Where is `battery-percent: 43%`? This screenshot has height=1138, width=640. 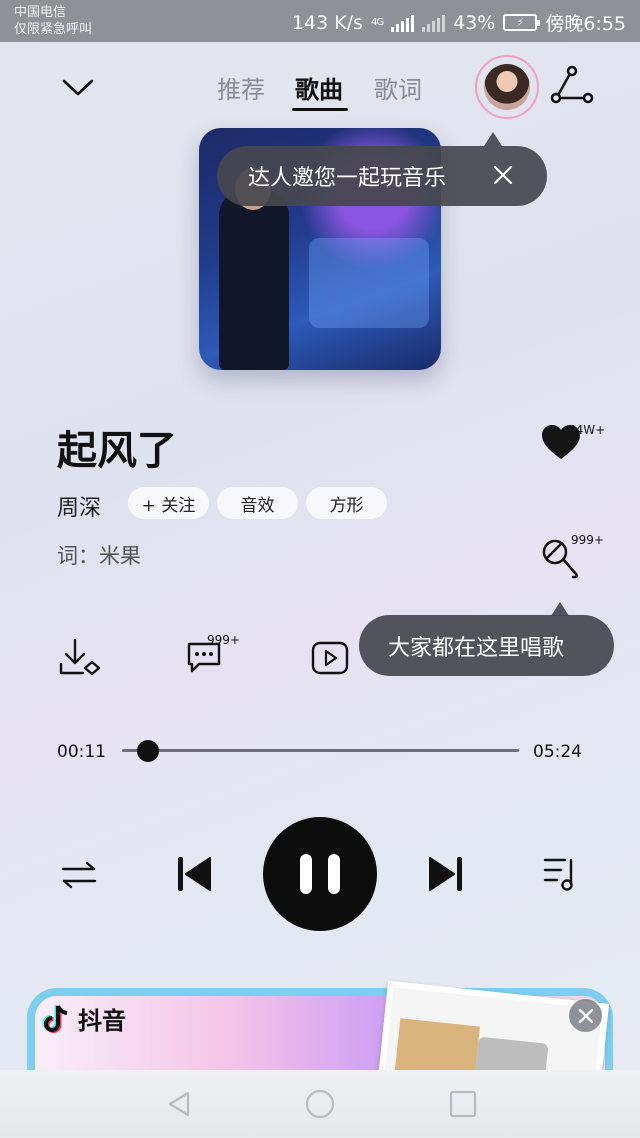
battery-percent: 43% is located at coordinates (474, 22).